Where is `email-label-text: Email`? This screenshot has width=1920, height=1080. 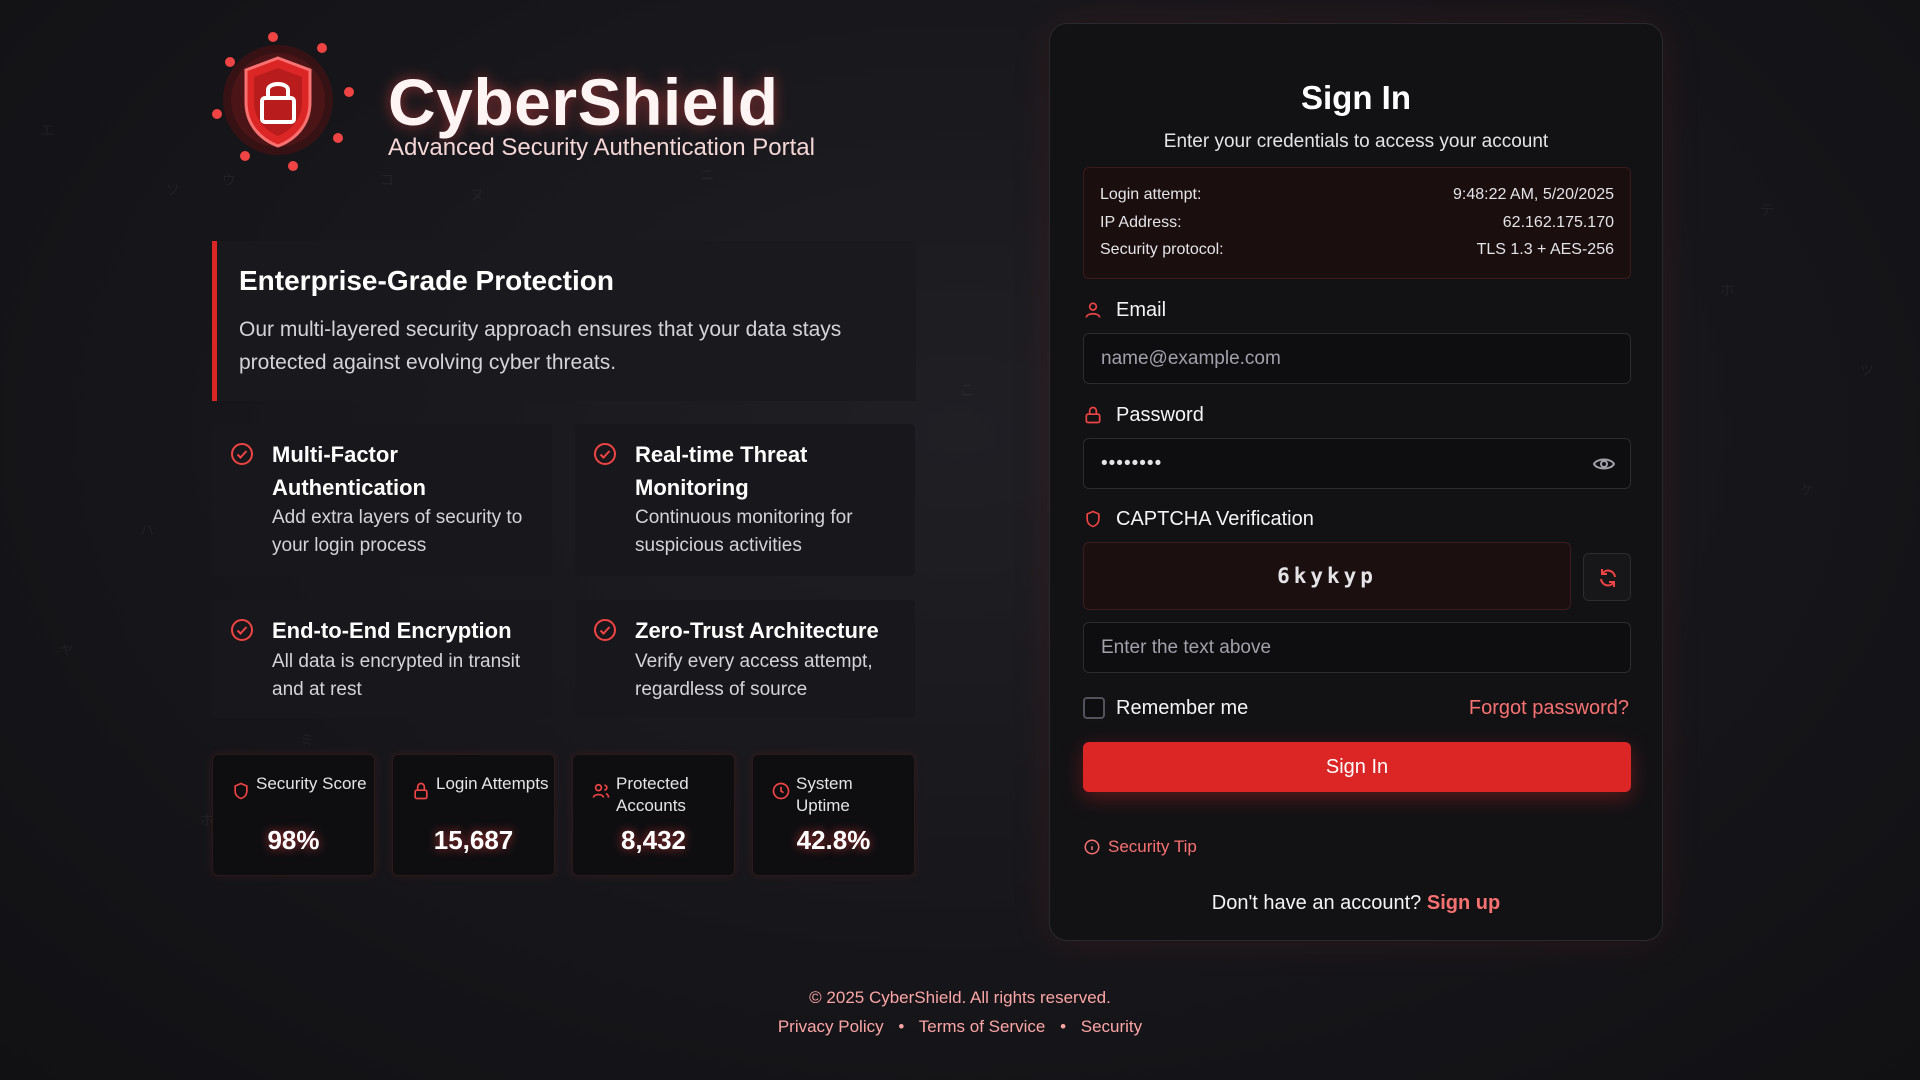 email-label-text: Email is located at coordinates (1141, 310).